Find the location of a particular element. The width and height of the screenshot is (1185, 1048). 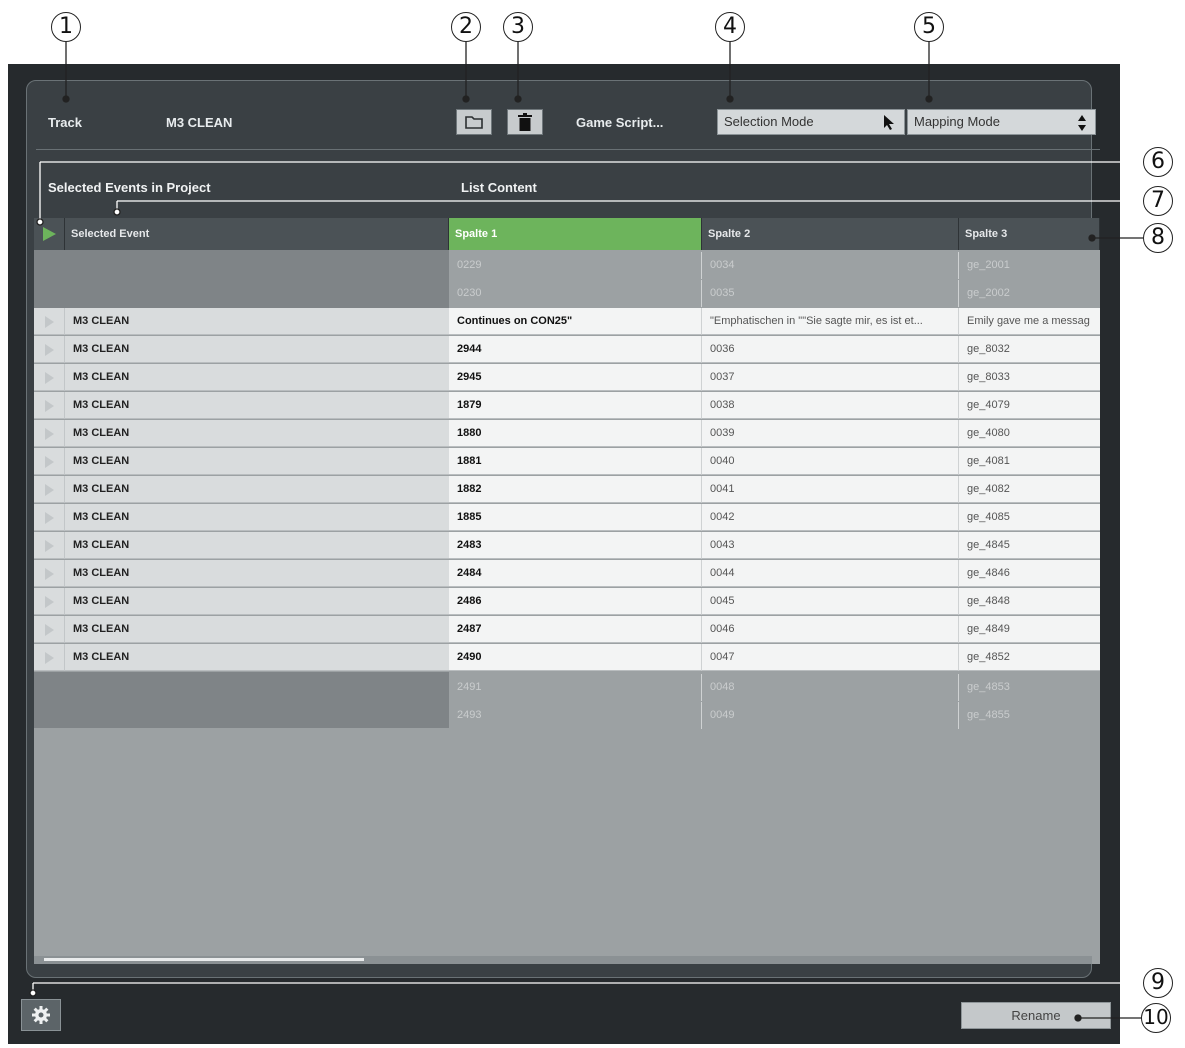

spalte-1-cell: 2484 is located at coordinates (575, 573).